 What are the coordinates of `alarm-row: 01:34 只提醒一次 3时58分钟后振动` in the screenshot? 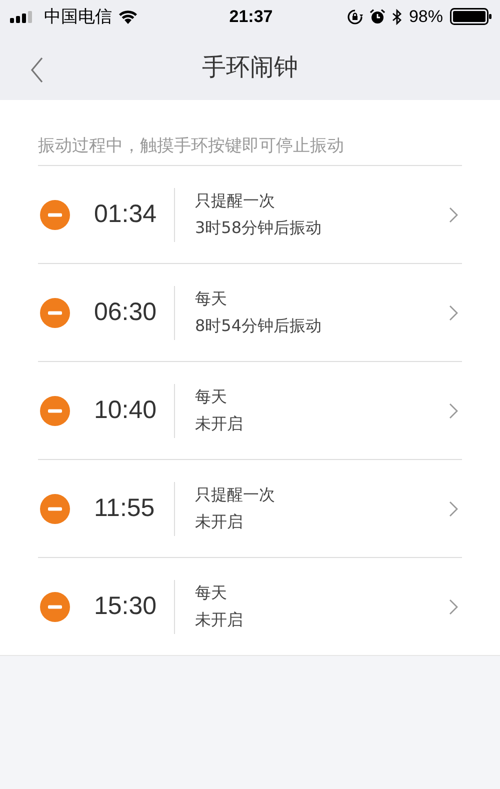 It's located at (250, 215).